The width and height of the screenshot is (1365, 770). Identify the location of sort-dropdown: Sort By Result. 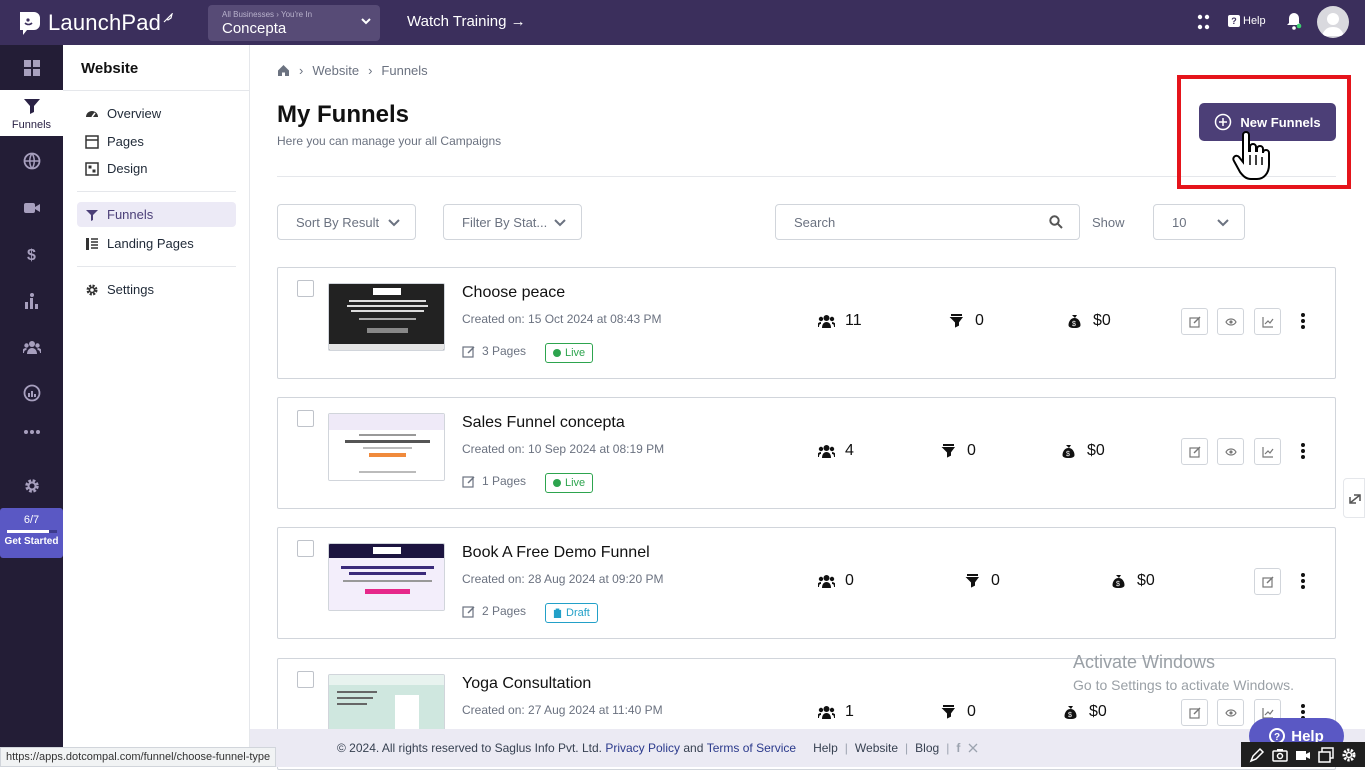
(346, 222).